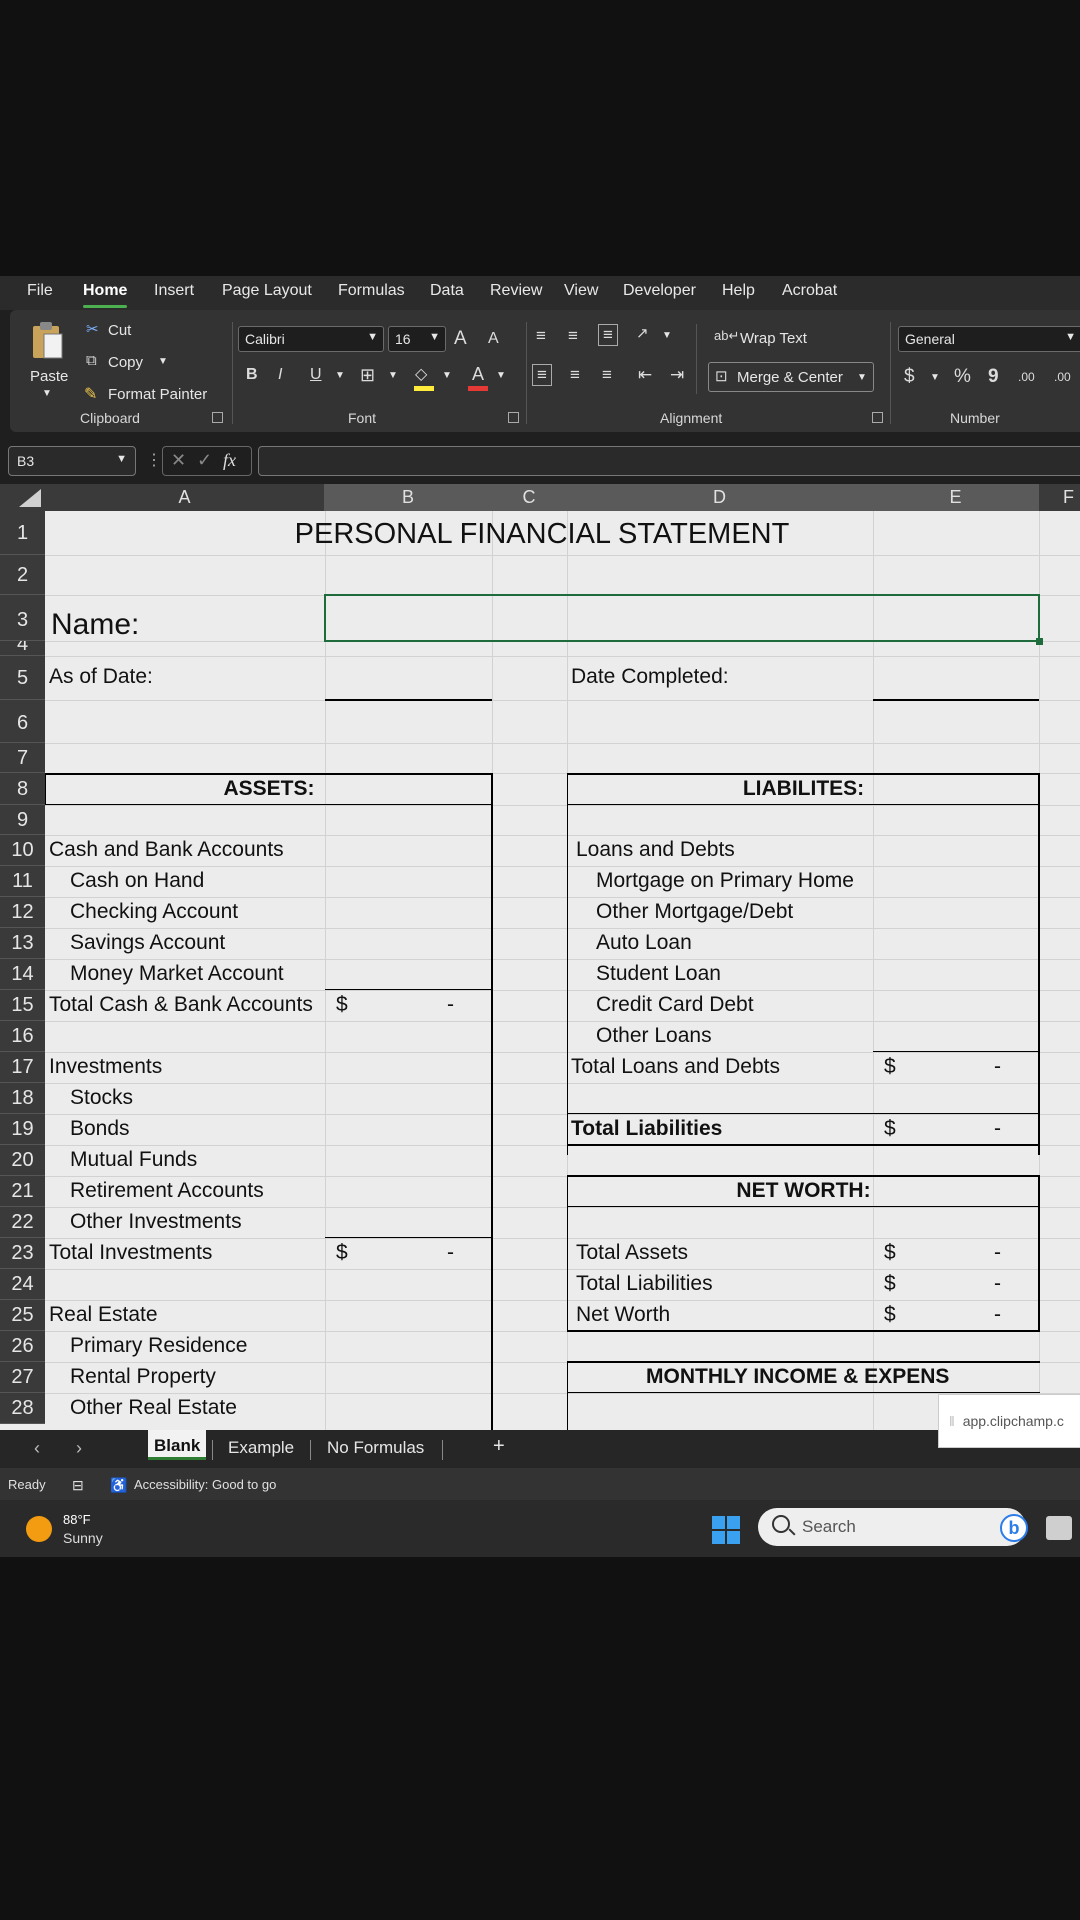  Describe the element at coordinates (22, 1005) in the screenshot. I see `row-header-15: 15` at that location.